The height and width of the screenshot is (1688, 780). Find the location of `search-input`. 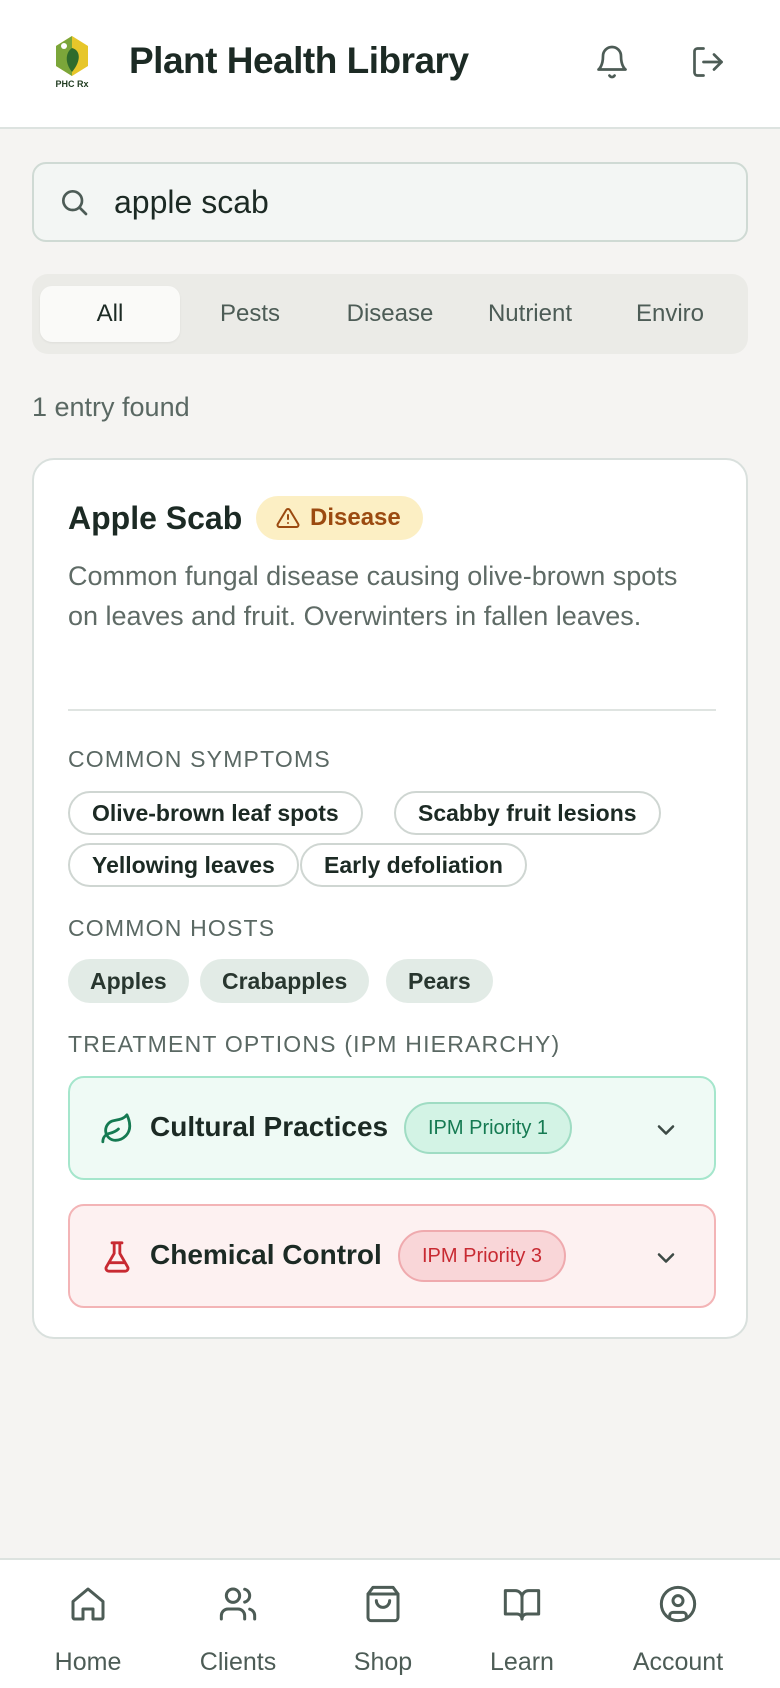

search-input is located at coordinates (414, 202).